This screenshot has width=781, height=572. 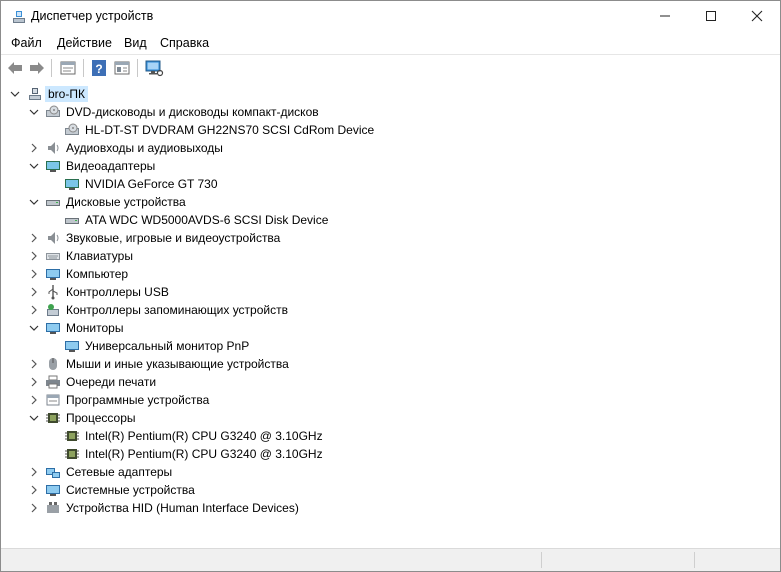 What do you see at coordinates (390, 238) in the screenshot?
I see `tree-category: Звуковые, игровые и видеоустройства` at bounding box center [390, 238].